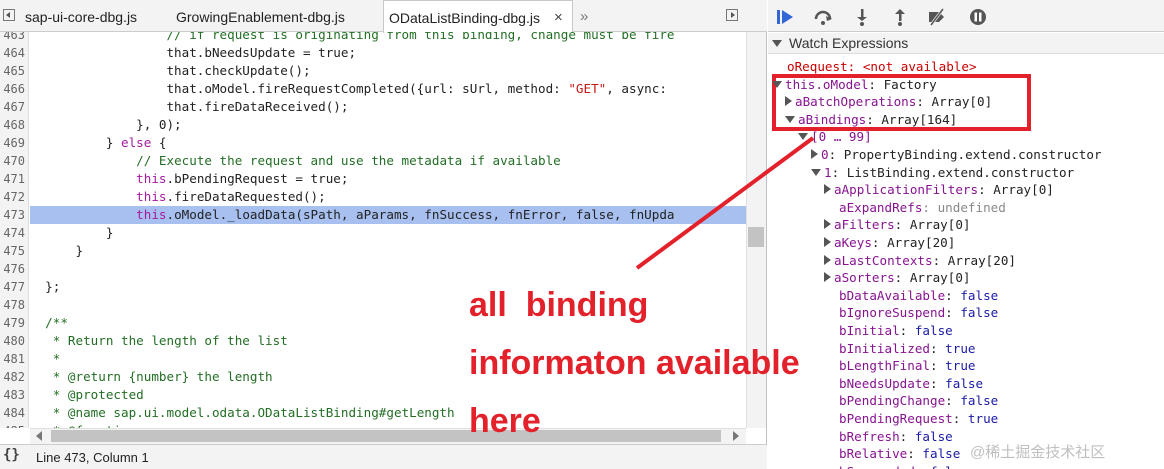 This screenshot has width=1164, height=469. I want to click on watch-tree-row: bPendingRequest: true, so click(918, 419).